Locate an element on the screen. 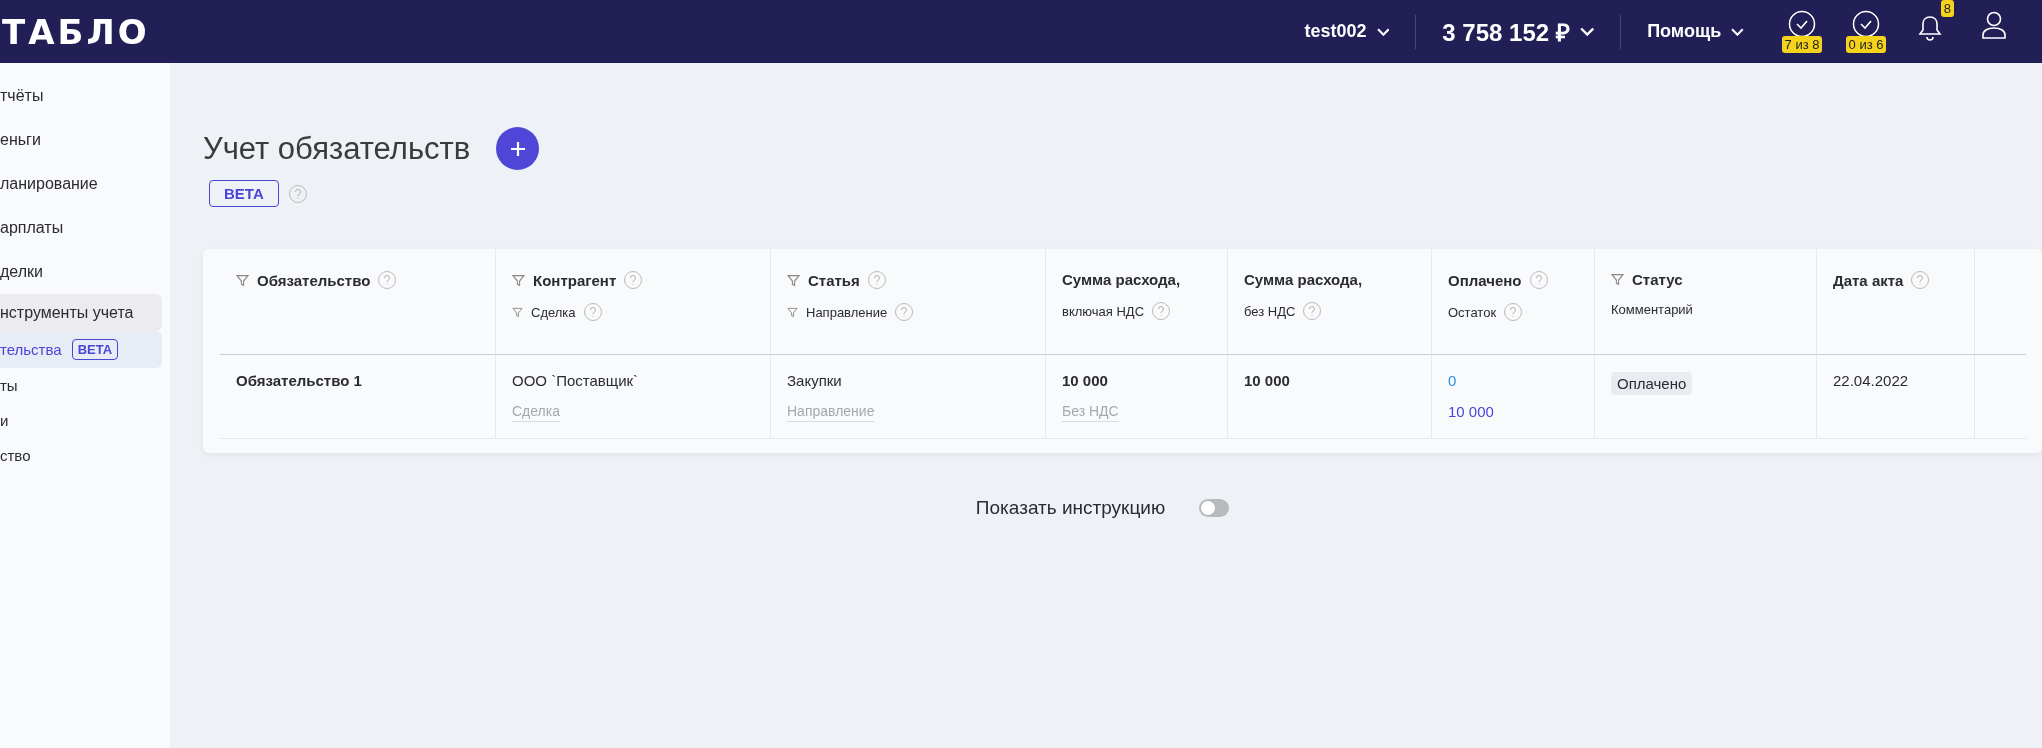  progress-badge: 0 из 6 is located at coordinates (1866, 44).